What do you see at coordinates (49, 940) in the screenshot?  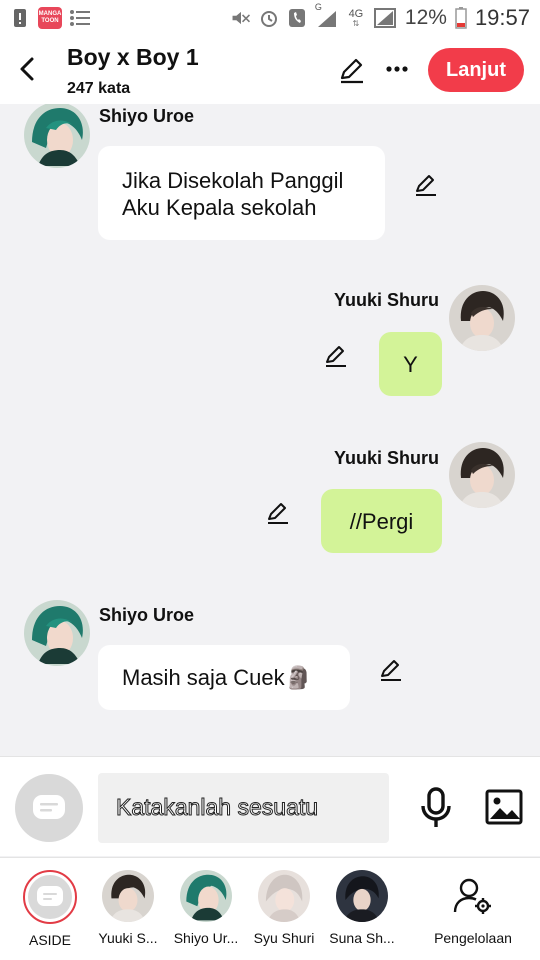 I see `character-label: ASIDE` at bounding box center [49, 940].